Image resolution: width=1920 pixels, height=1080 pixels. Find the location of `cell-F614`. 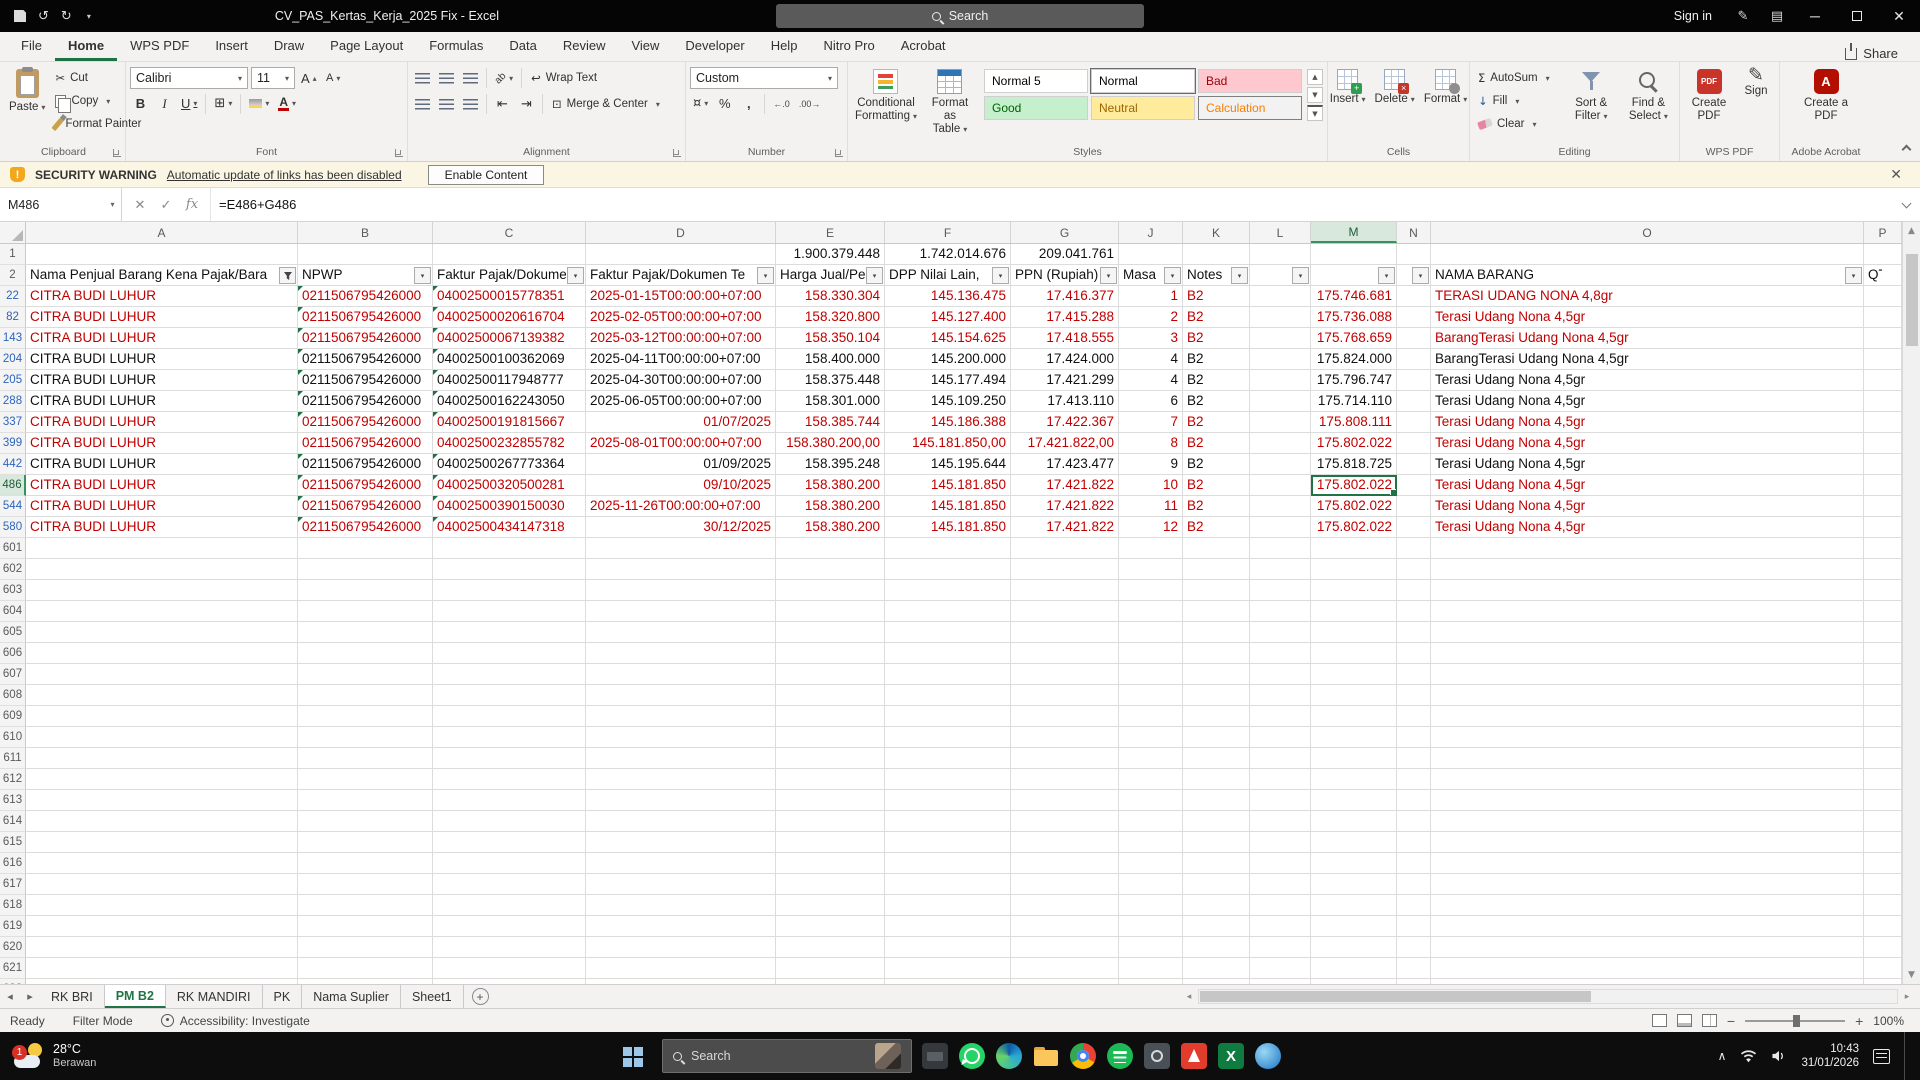

cell-F614 is located at coordinates (948, 821).